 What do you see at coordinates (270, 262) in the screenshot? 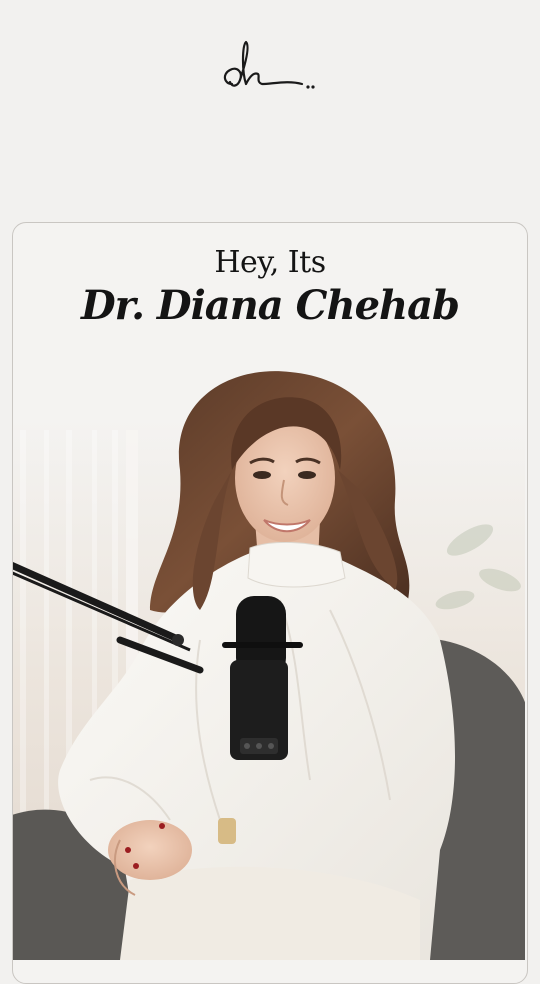
I see `greeting-text: Hey, Its` at bounding box center [270, 262].